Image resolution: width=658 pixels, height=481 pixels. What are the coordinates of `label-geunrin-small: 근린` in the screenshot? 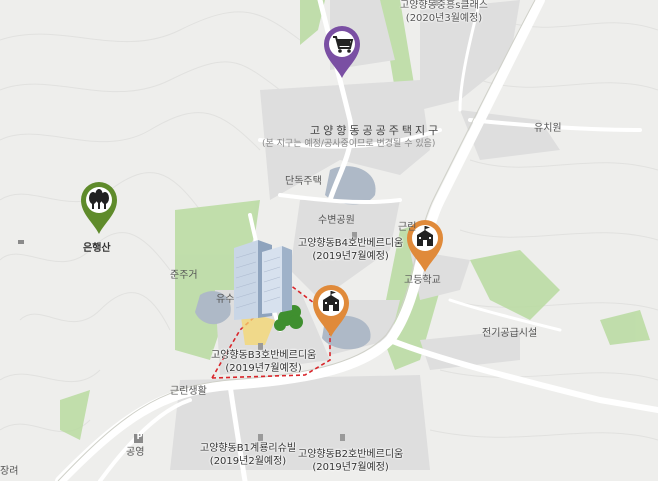 It's located at (407, 227).